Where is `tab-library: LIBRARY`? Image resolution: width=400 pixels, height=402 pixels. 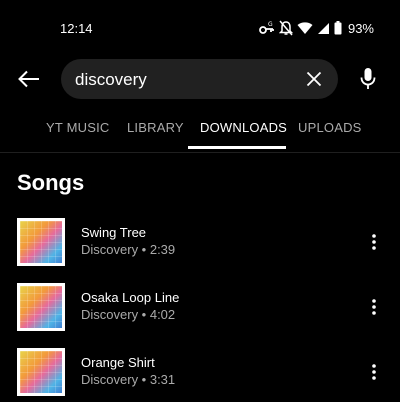
tab-library: LIBRARY is located at coordinates (155, 127).